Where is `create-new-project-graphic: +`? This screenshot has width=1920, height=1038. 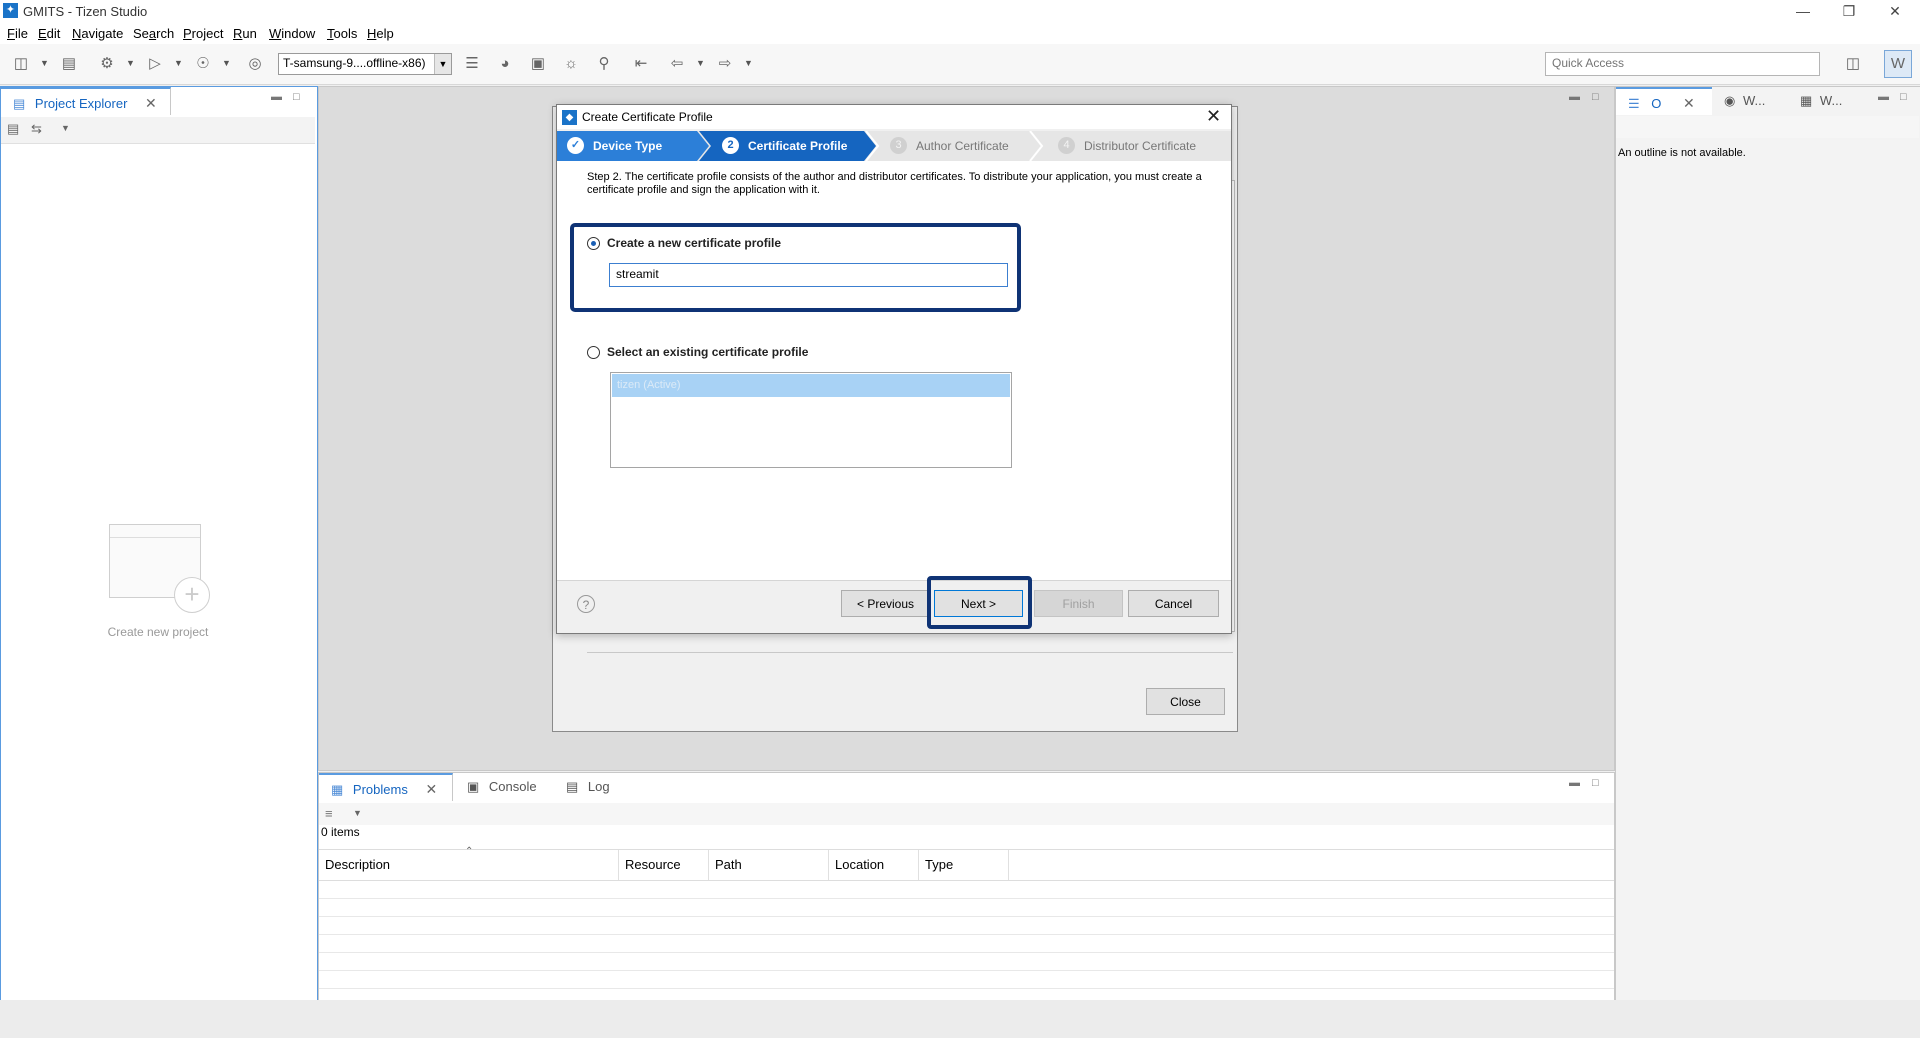 create-new-project-graphic: + is located at coordinates (159, 568).